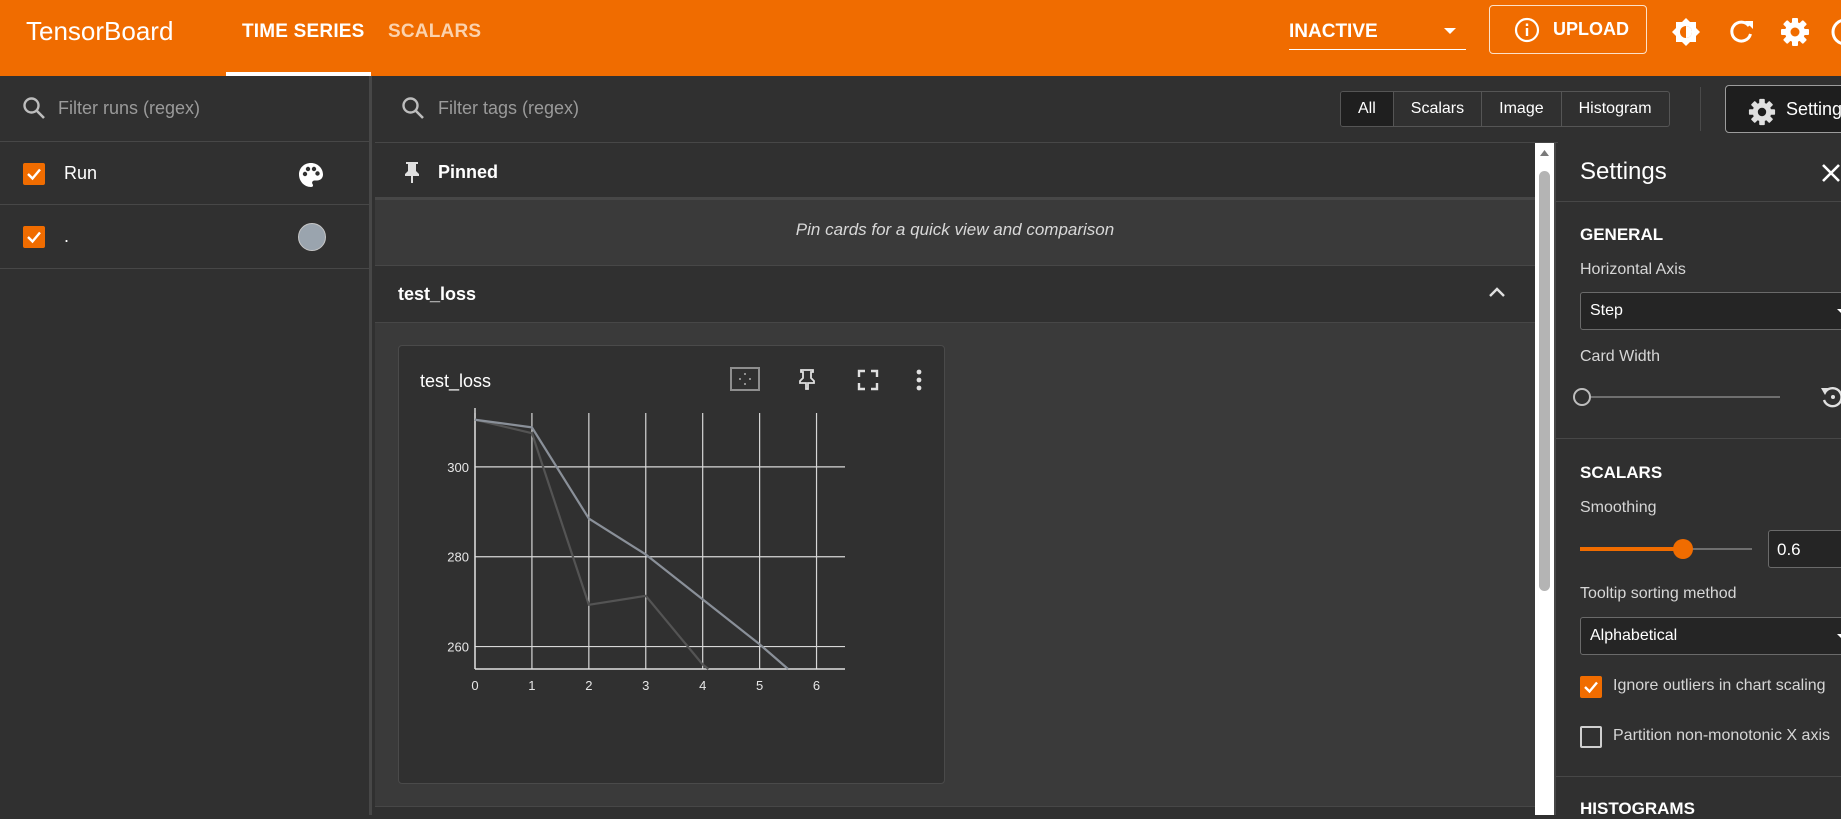 This screenshot has height=819, width=1841. I want to click on toolbar-divider, so click(1700, 109).